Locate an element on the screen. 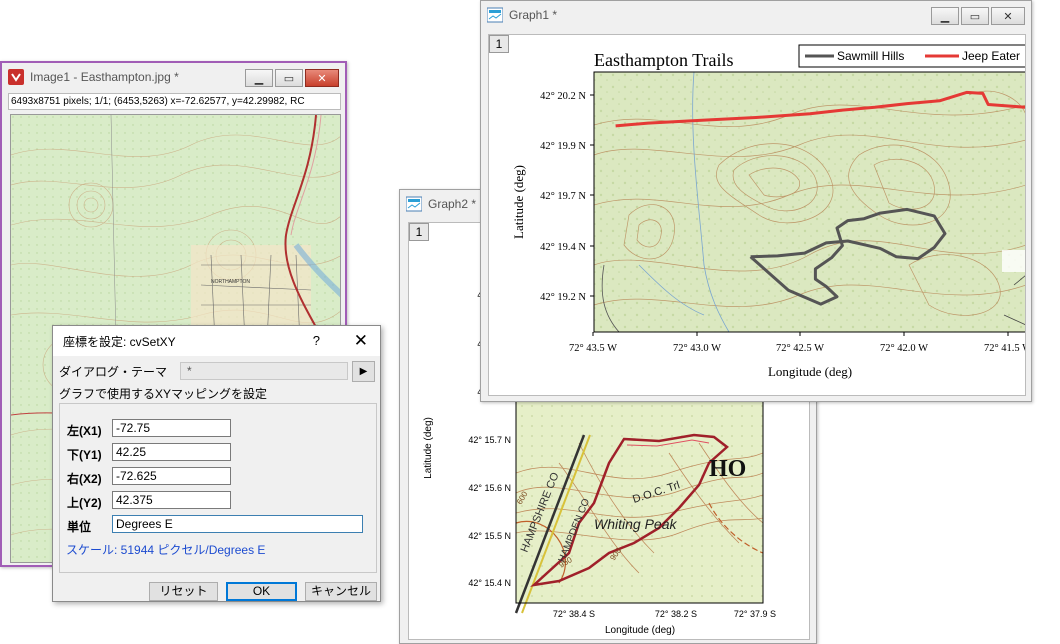  right-x2-input is located at coordinates (171, 476).